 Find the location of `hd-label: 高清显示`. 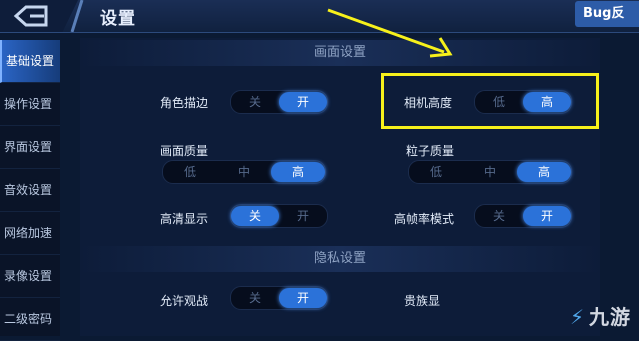

hd-label: 高清显示 is located at coordinates (184, 219).